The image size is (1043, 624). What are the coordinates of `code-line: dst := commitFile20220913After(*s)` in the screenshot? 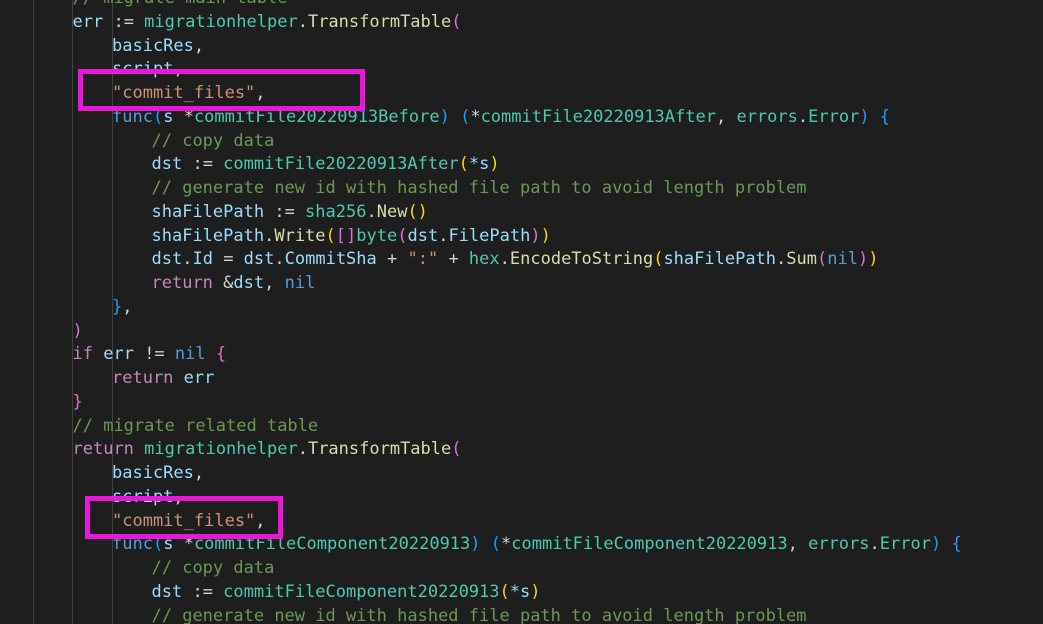 It's located at (326, 164).